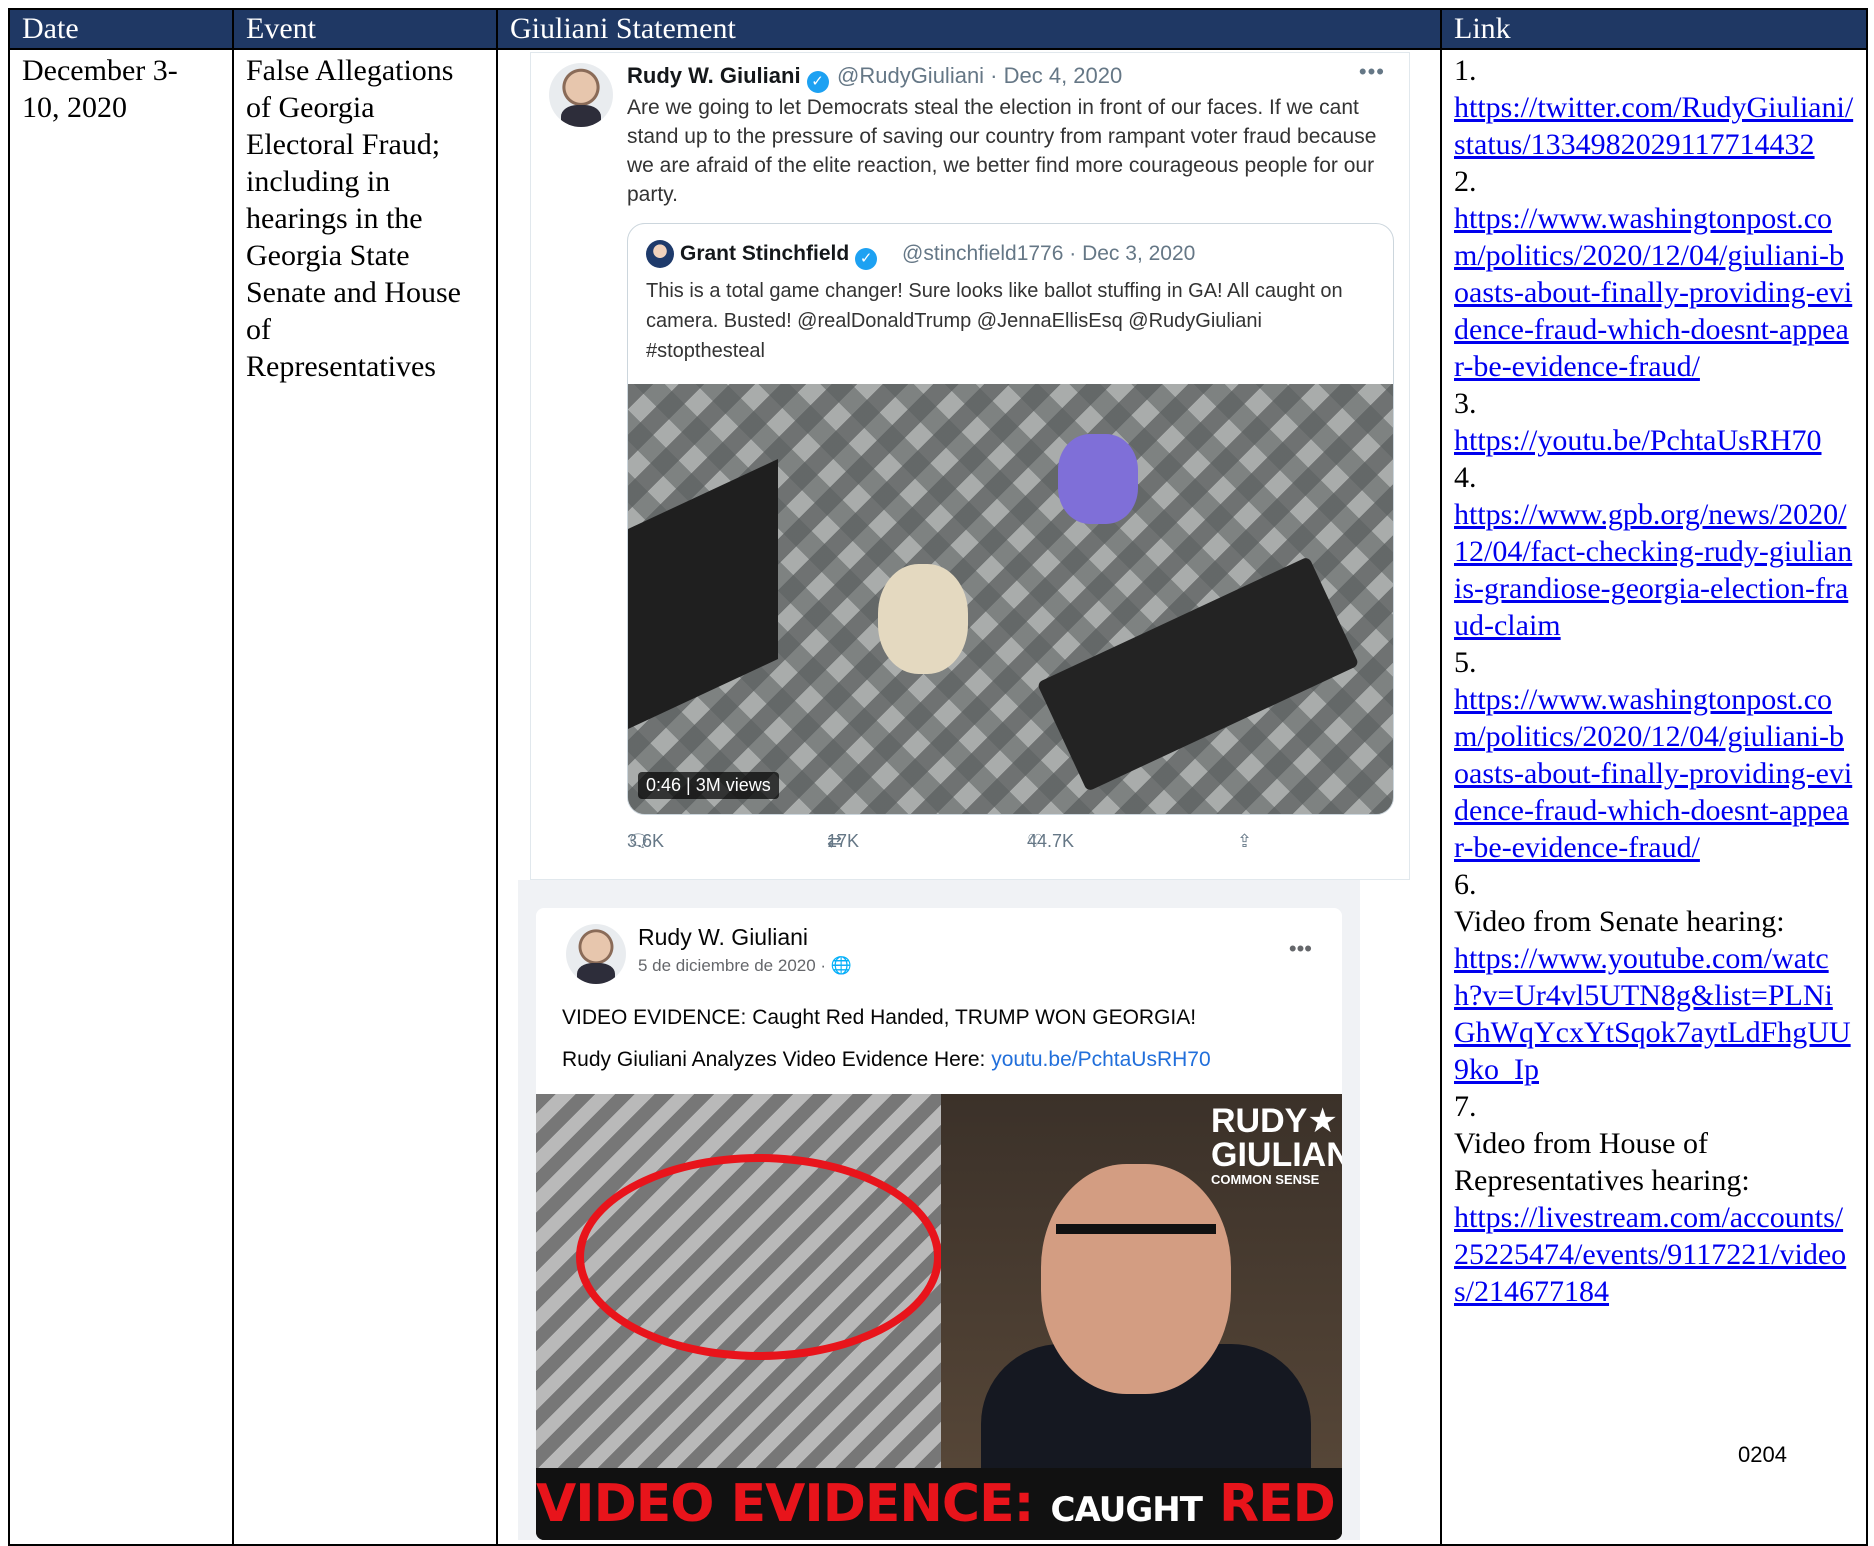 The image size is (1874, 1546). What do you see at coordinates (980, 75) in the screenshot?
I see `tweet-handle-date: @RudyGiuliani · Dec 4, 2020` at bounding box center [980, 75].